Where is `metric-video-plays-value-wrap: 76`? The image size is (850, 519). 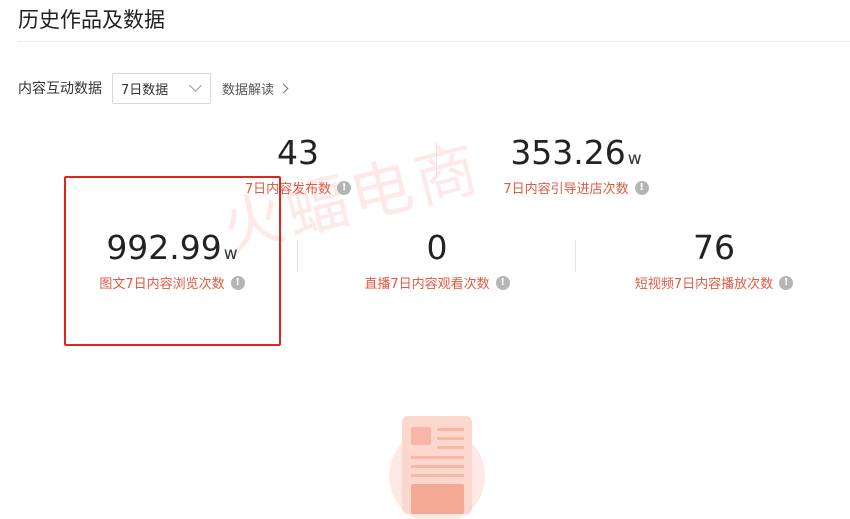
metric-video-plays-value-wrap: 76 is located at coordinates (714, 247).